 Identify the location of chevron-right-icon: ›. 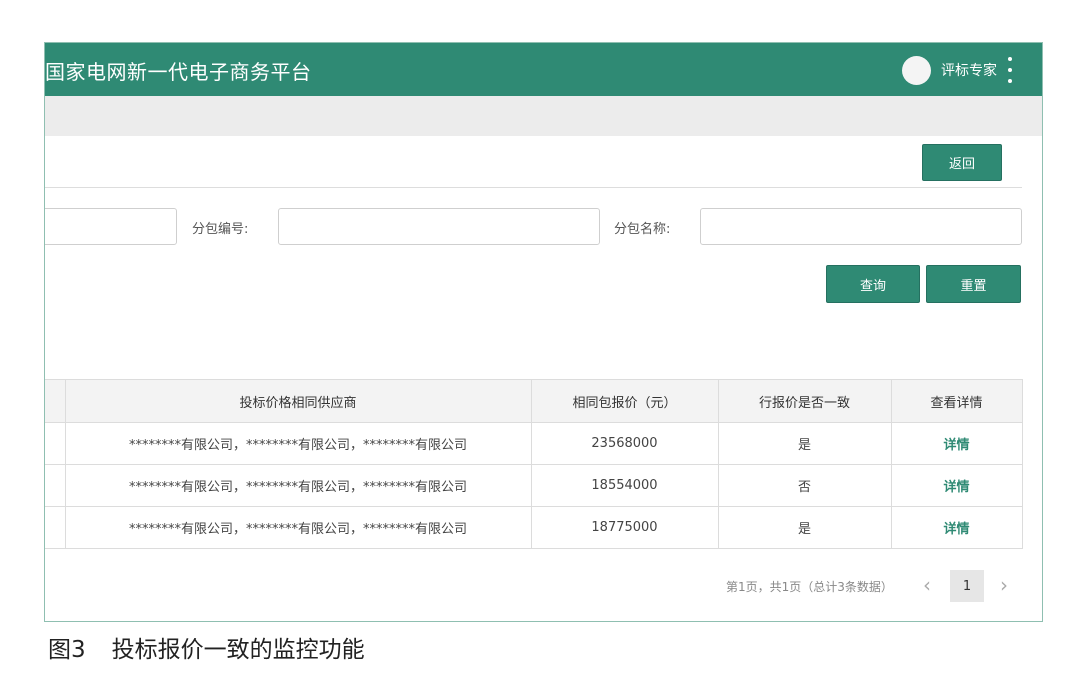
(1004, 585).